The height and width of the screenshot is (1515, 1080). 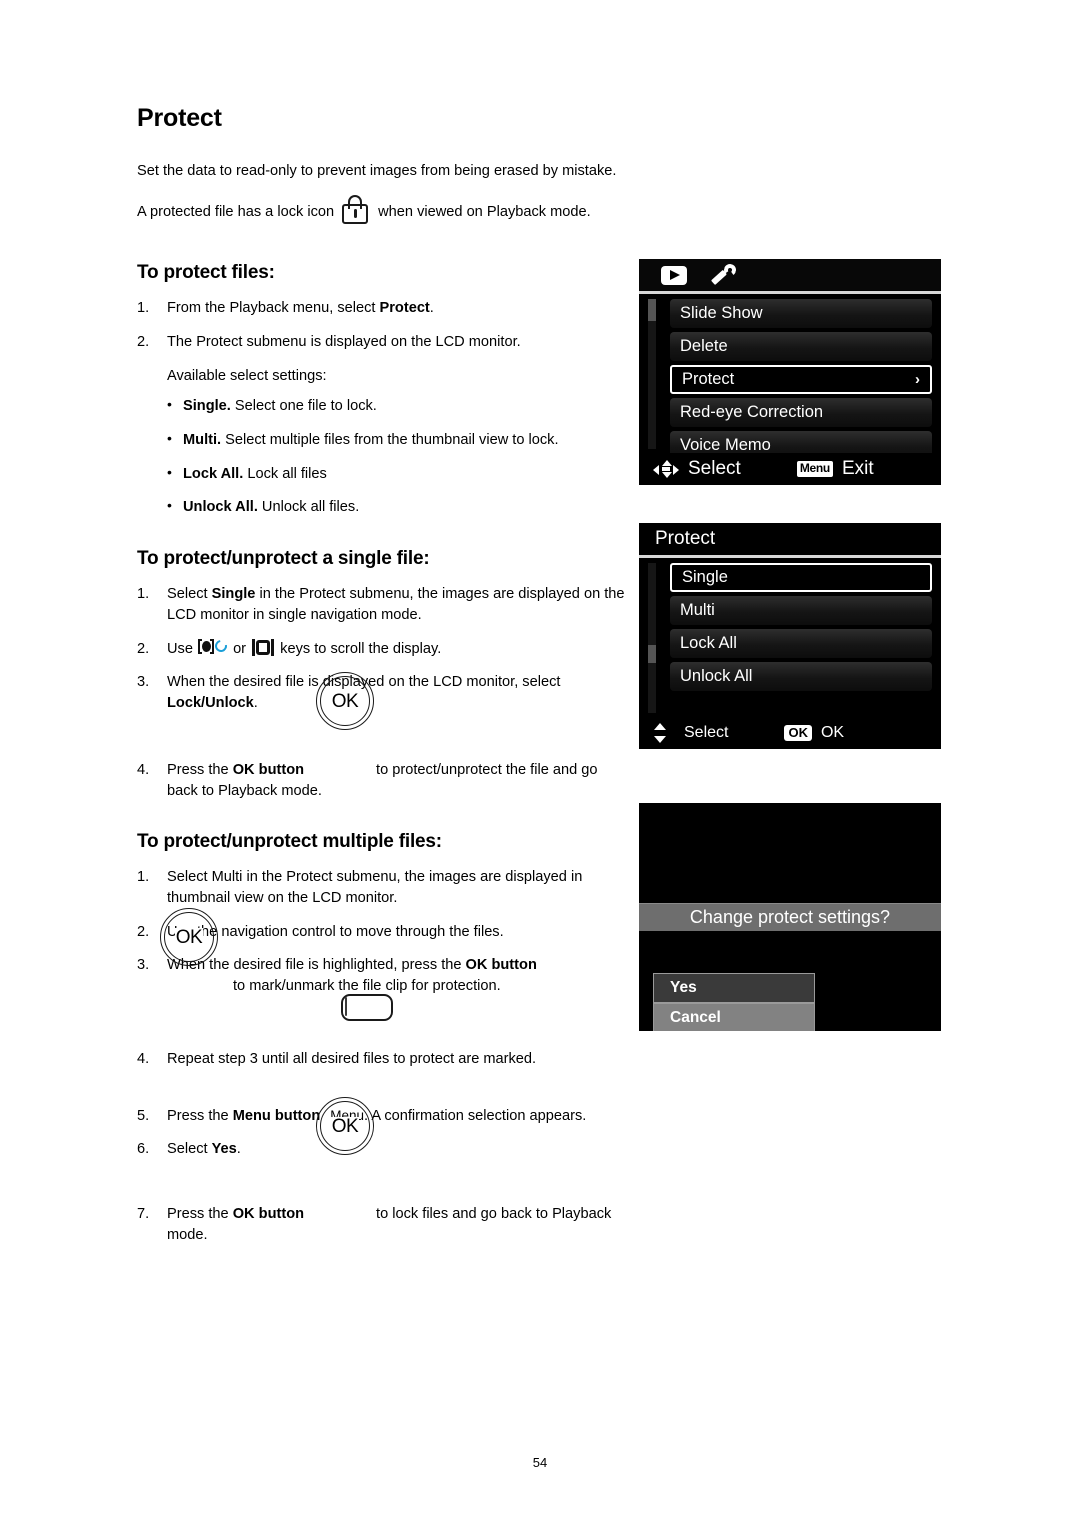 What do you see at coordinates (182, 648) in the screenshot?
I see `step-text: Use` at bounding box center [182, 648].